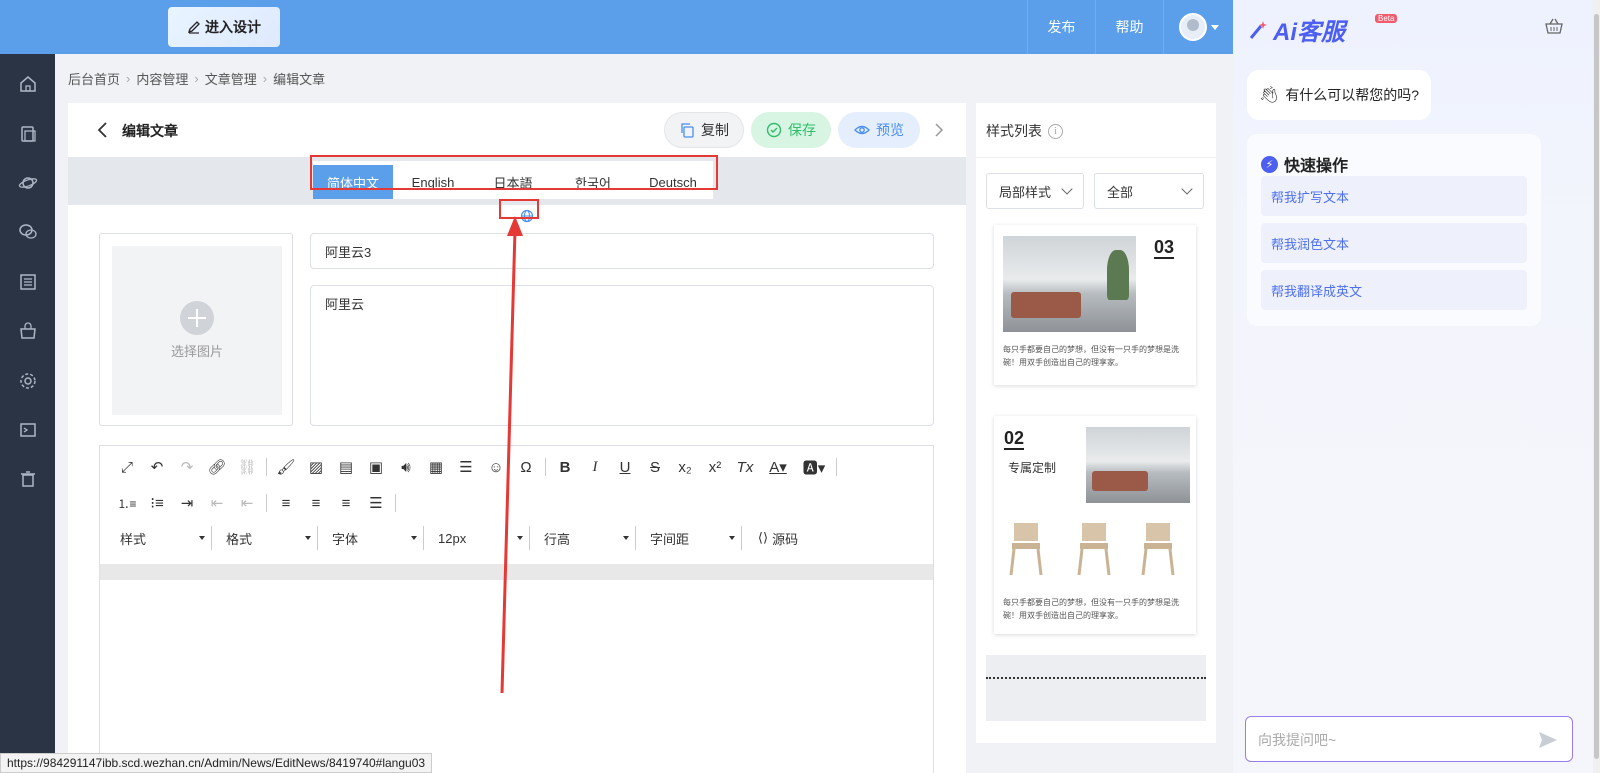 The width and height of the screenshot is (1600, 773). I want to click on category-select: 全部, so click(1149, 191).